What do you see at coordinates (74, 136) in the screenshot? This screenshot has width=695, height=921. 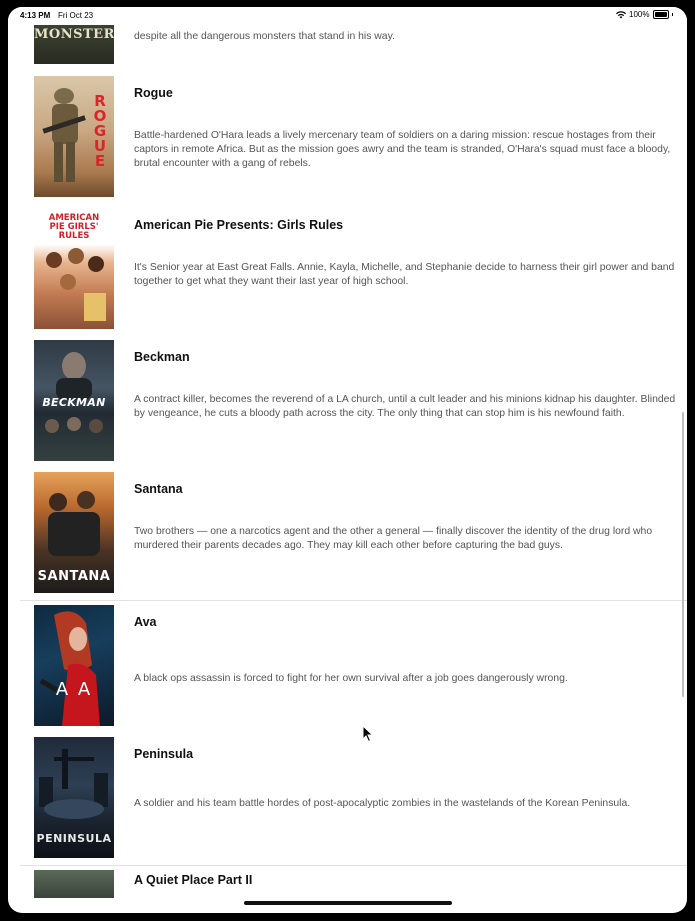 I see `movie-poster: ROGUE` at bounding box center [74, 136].